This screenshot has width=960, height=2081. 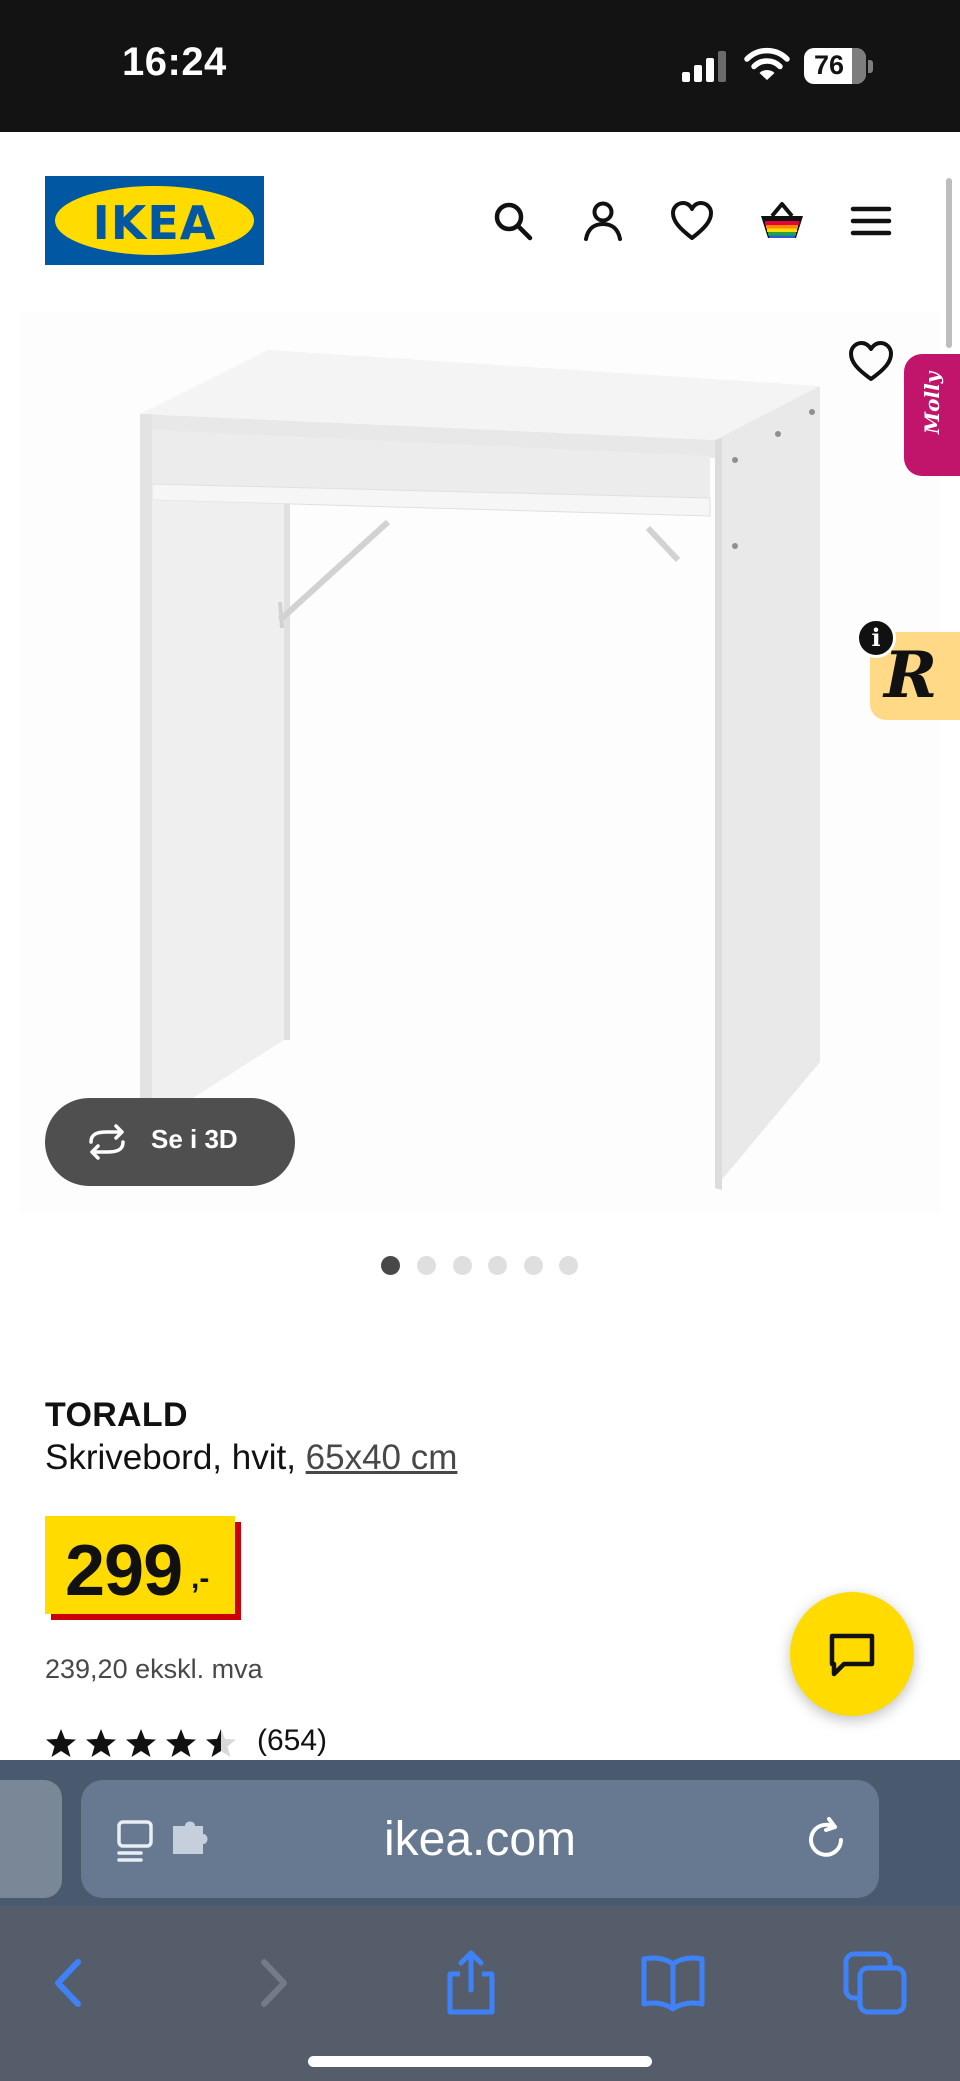 I want to click on basket-icon, so click(x=782, y=221).